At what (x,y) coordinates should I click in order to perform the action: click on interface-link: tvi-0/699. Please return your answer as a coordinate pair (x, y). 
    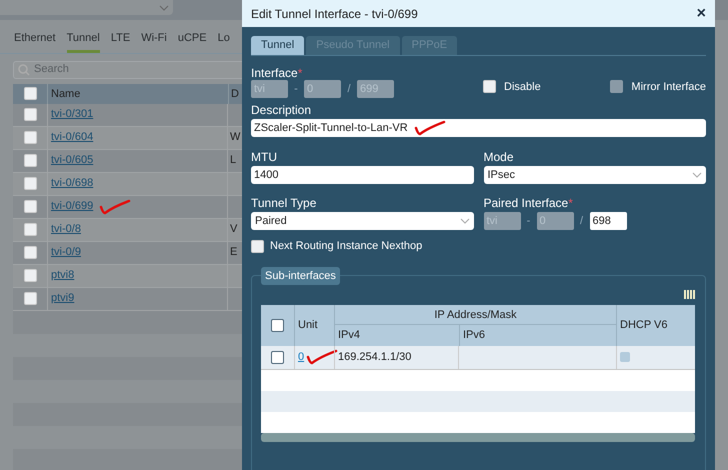
    Looking at the image, I should click on (72, 206).